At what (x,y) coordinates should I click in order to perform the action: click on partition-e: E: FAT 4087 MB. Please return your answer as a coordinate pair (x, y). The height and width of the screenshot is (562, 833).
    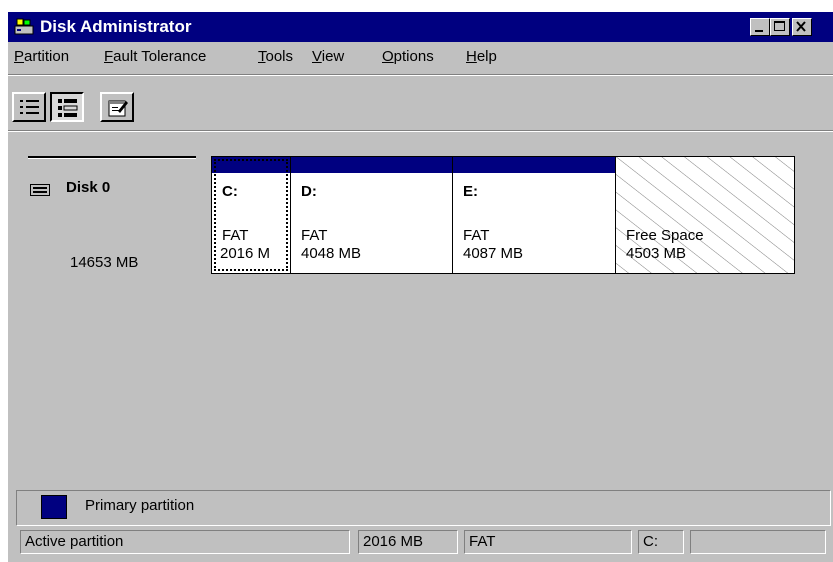
    Looking at the image, I should click on (534, 215).